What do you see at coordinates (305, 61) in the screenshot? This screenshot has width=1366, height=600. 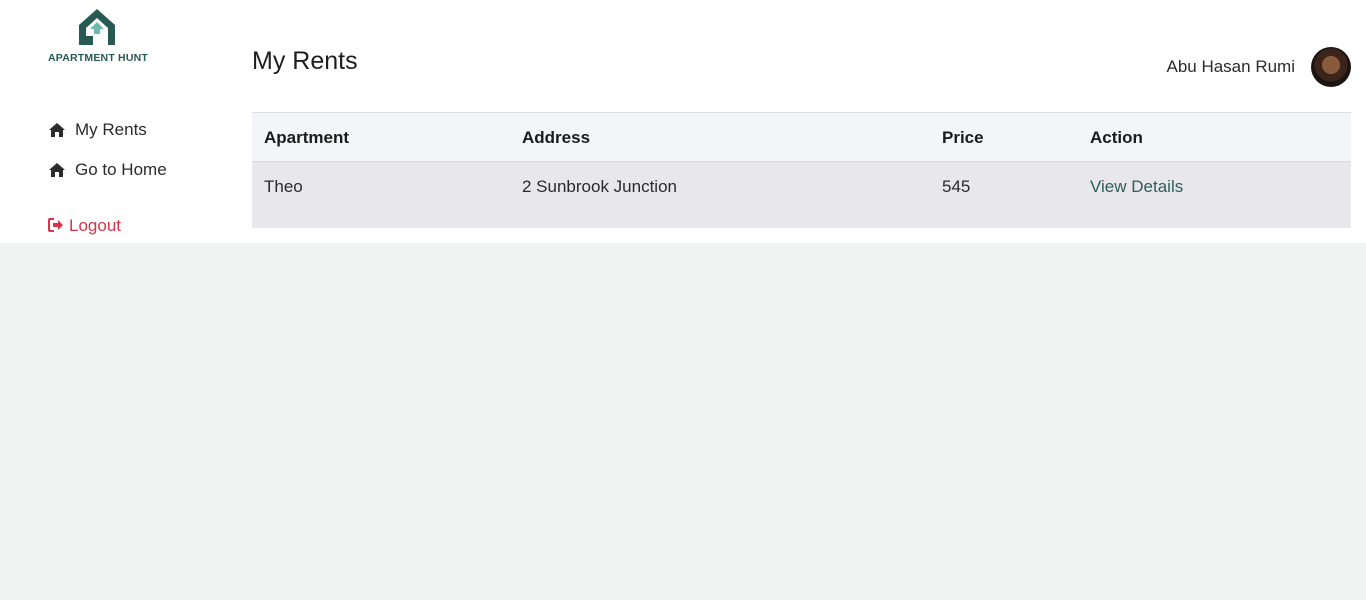 I see `page-title: My Rents` at bounding box center [305, 61].